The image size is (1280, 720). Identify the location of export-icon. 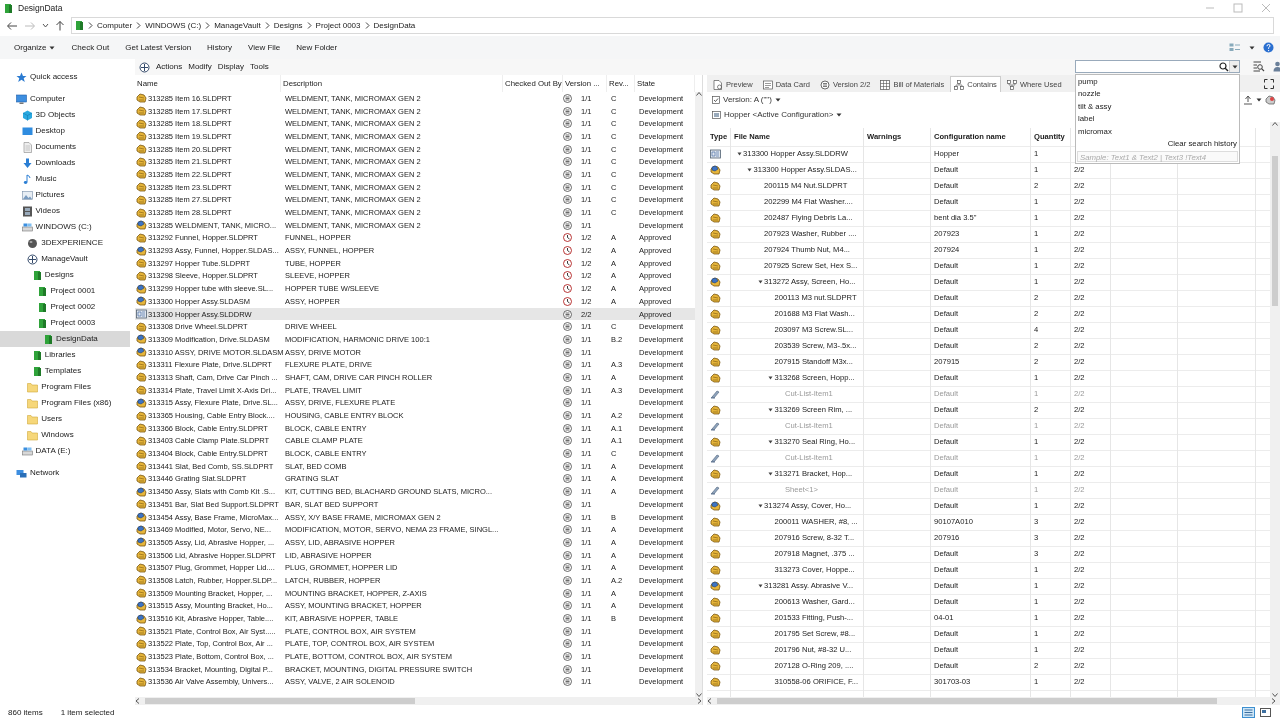
(1248, 99).